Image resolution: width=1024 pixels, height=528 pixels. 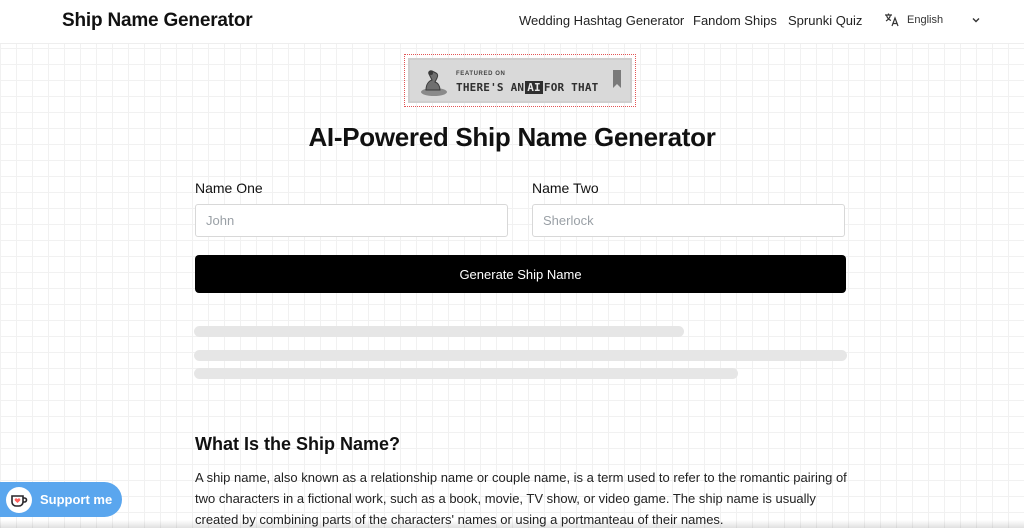 I want to click on support-me-label: Support me, so click(x=76, y=499).